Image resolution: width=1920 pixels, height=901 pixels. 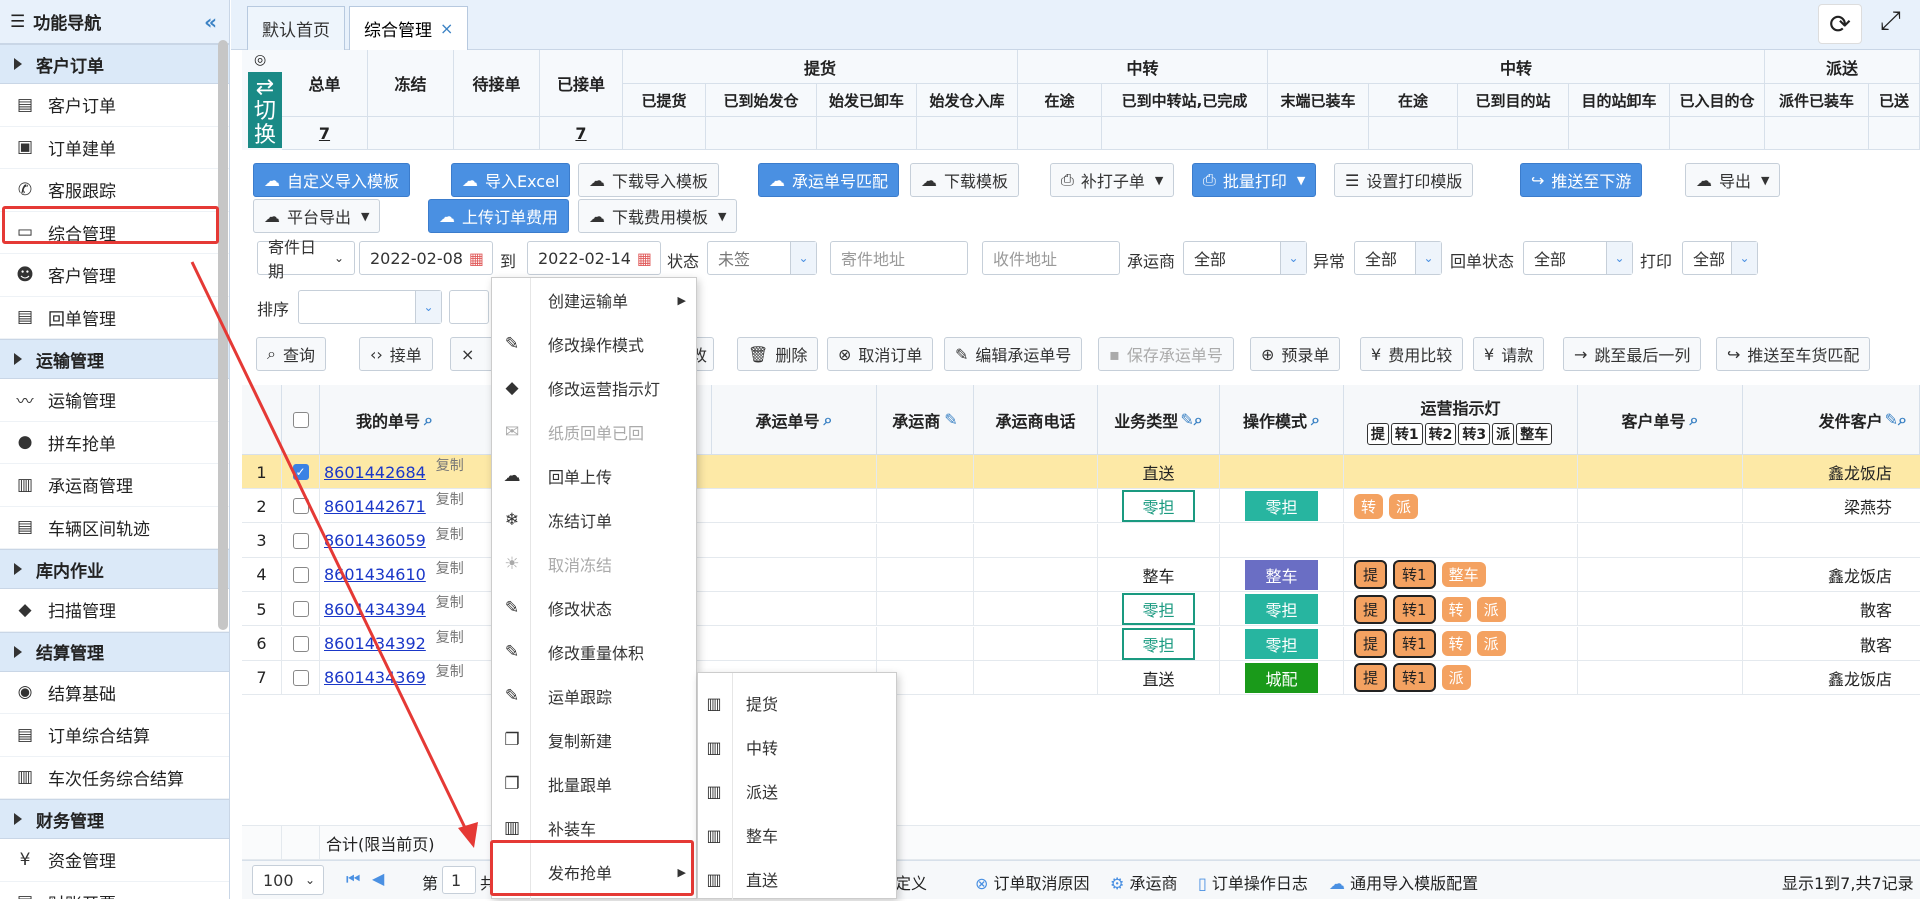 What do you see at coordinates (595, 520) in the screenshot?
I see `ctx-freeze-order: ❄ 冻结订单` at bounding box center [595, 520].